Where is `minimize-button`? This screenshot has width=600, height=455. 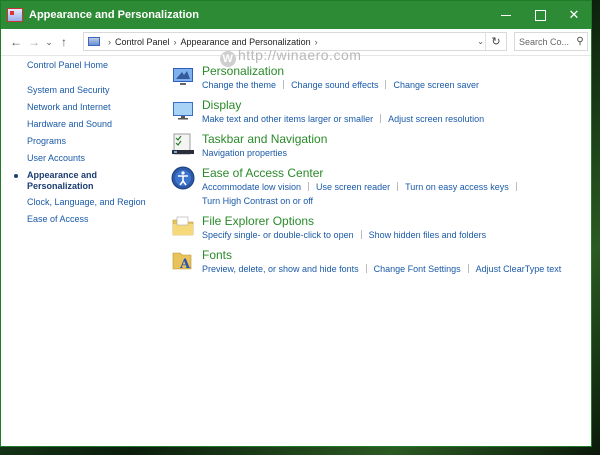 minimize-button is located at coordinates (506, 15).